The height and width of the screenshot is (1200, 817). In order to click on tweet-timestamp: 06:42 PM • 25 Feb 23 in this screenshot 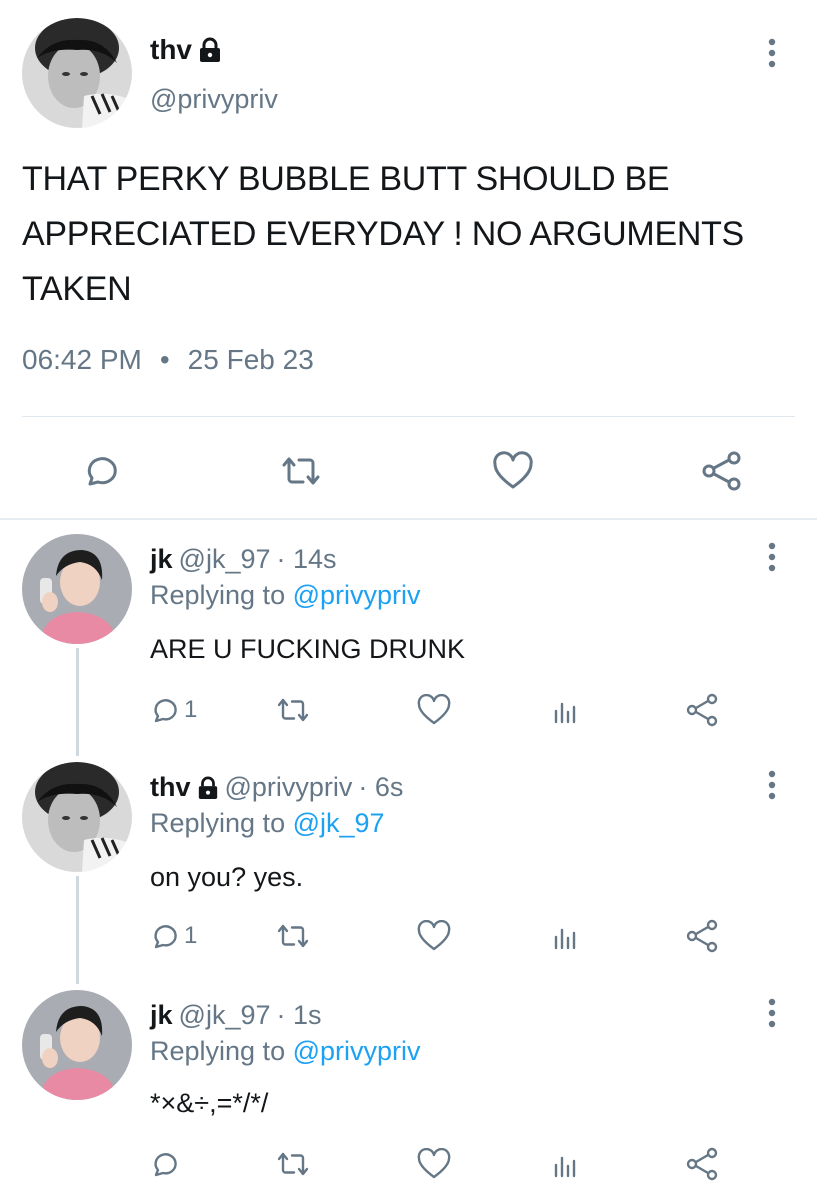, I will do `click(168, 360)`.